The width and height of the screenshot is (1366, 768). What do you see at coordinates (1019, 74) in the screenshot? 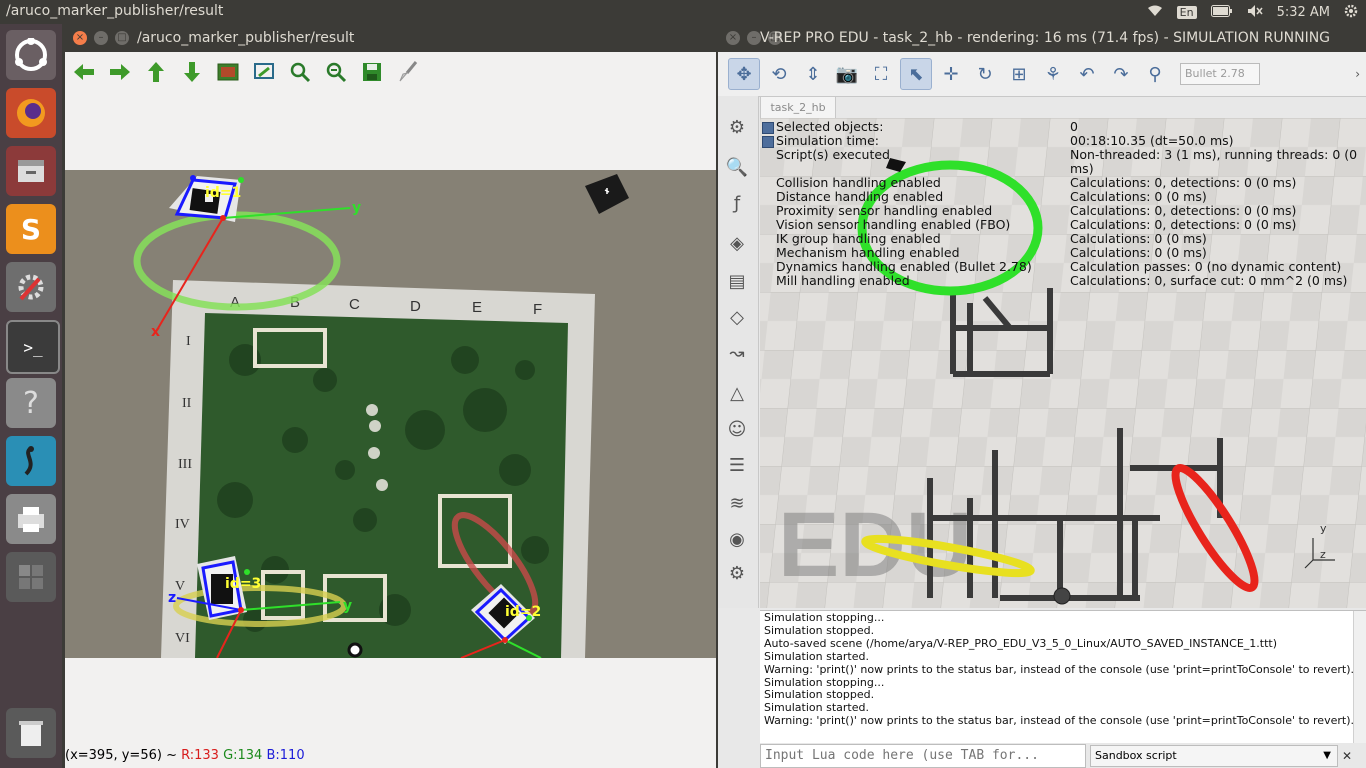
I see `assemble-icon: ⊞` at bounding box center [1019, 74].